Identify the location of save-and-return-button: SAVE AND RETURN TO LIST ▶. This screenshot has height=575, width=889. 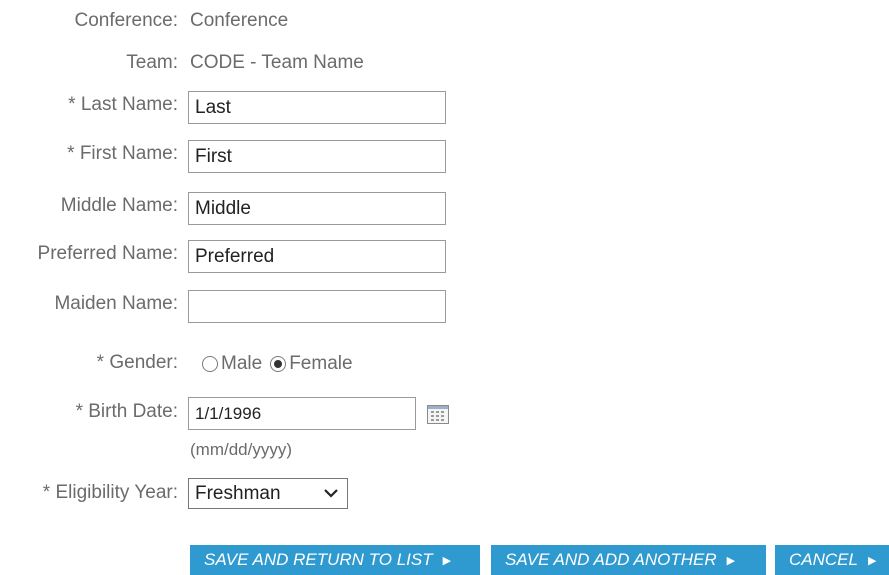
(335, 560).